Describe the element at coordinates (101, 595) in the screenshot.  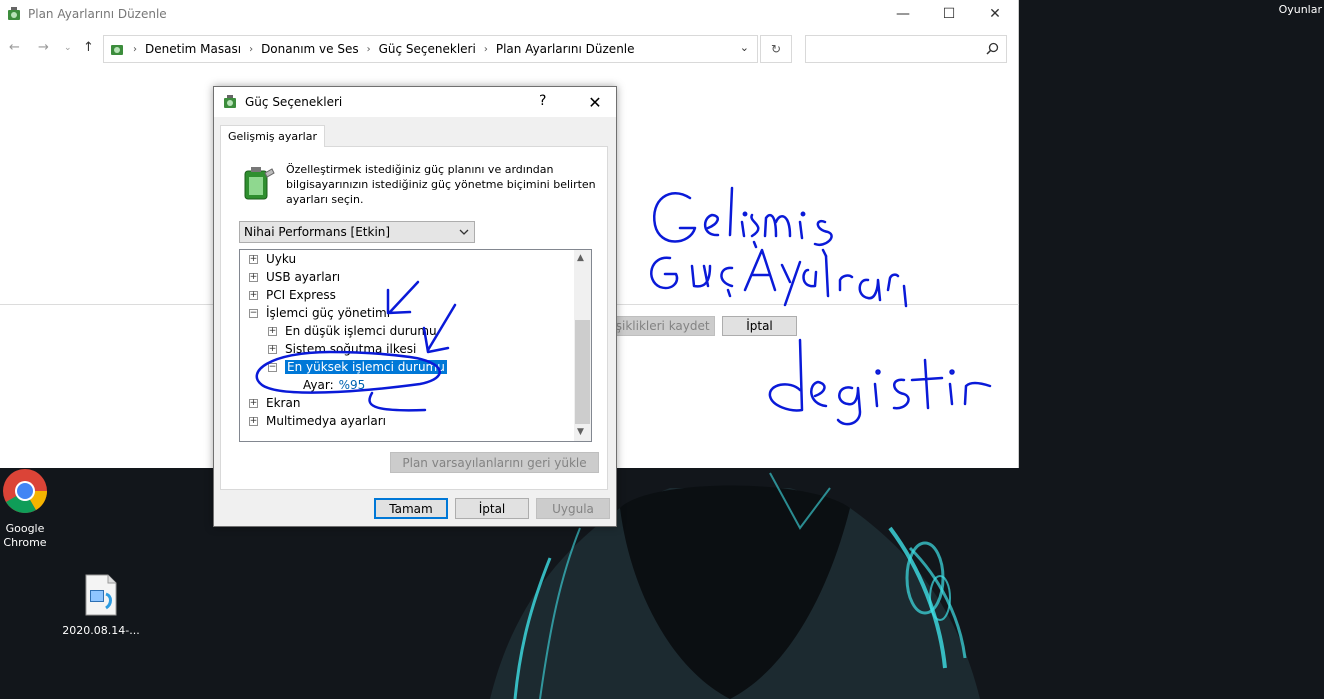
I see `video-file-icon` at that location.